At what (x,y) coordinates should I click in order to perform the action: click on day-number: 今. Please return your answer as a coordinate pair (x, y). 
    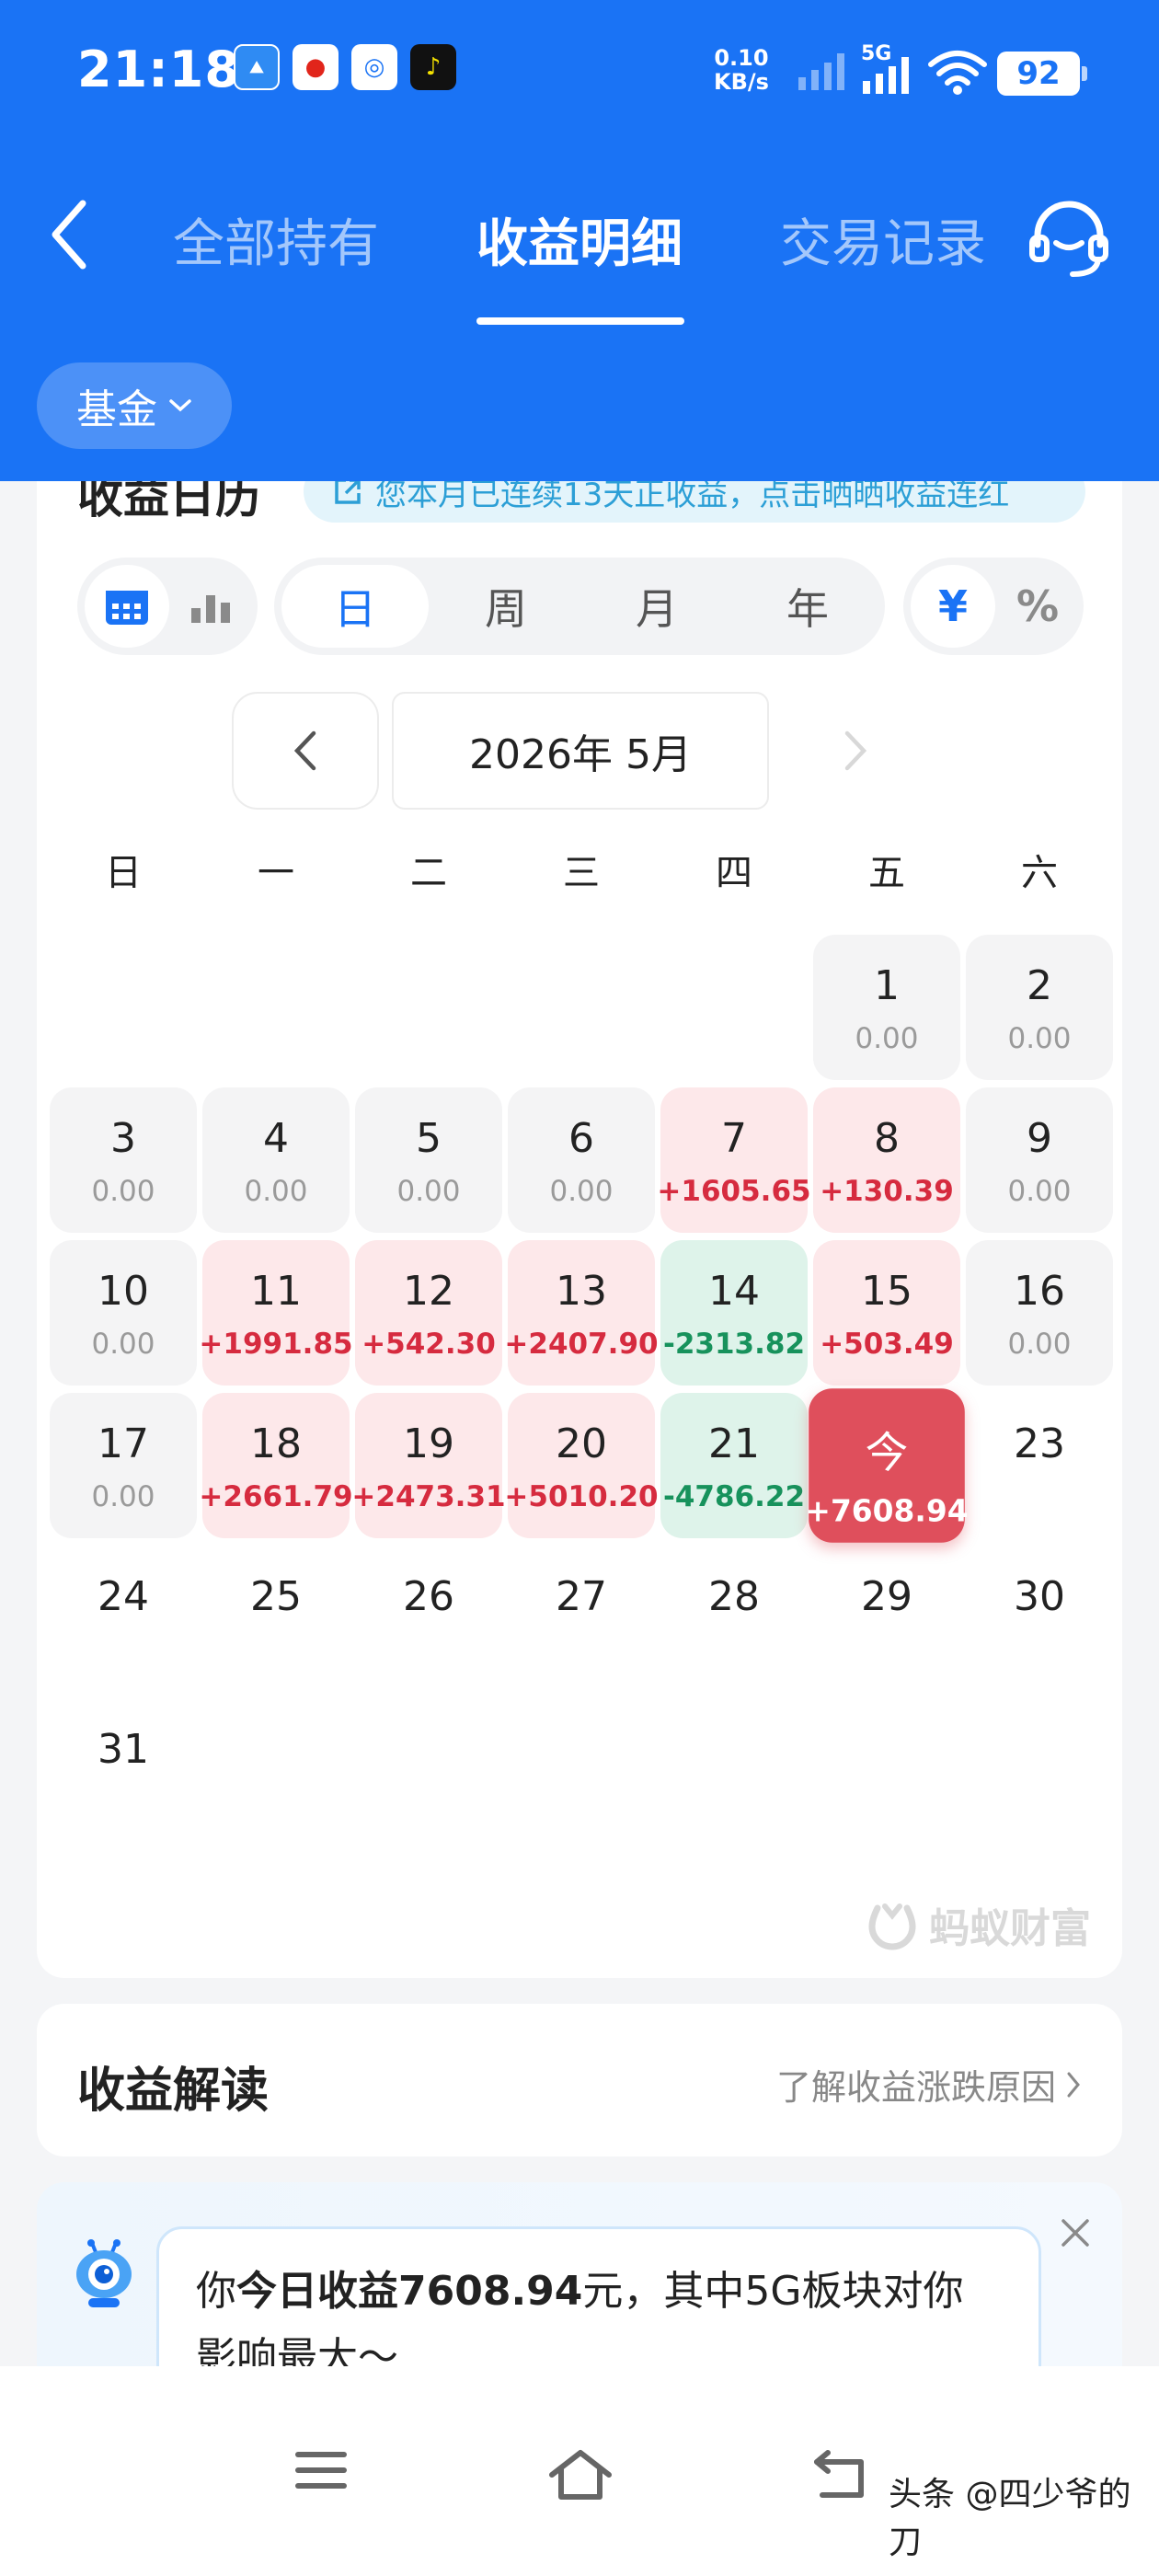
    Looking at the image, I should click on (887, 1453).